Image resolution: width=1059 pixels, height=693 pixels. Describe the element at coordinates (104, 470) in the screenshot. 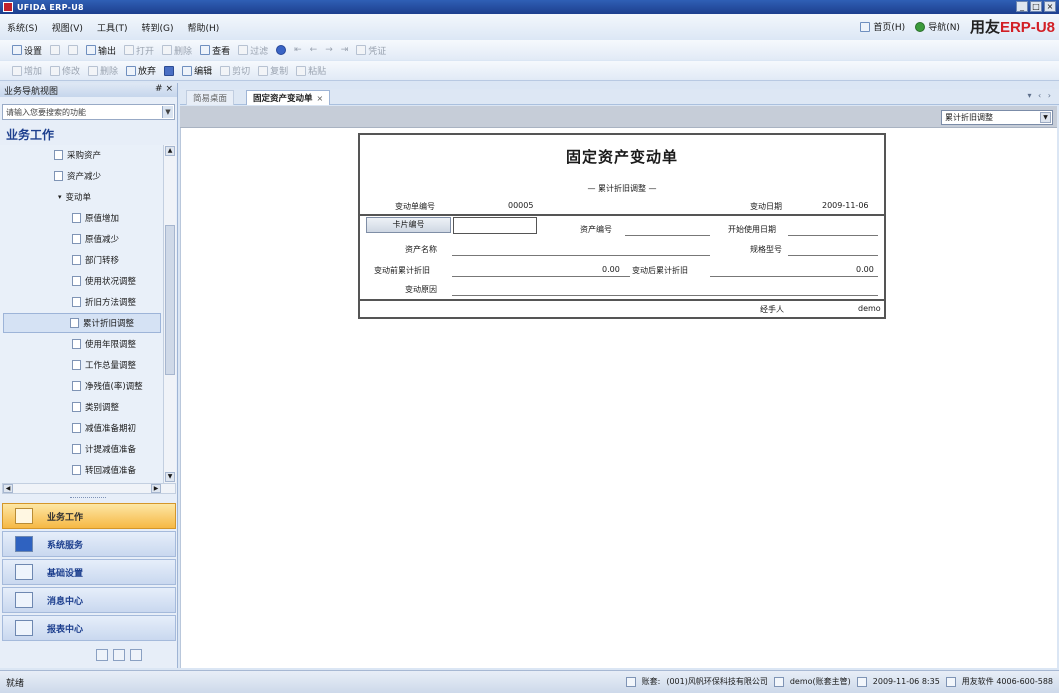

I see `tree-item-impairment-reverse: 转回减值准备` at that location.